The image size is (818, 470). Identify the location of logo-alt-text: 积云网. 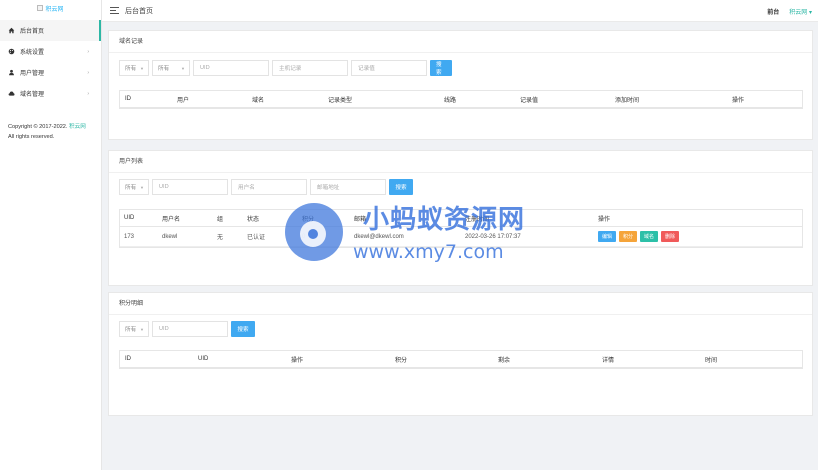
(54, 9).